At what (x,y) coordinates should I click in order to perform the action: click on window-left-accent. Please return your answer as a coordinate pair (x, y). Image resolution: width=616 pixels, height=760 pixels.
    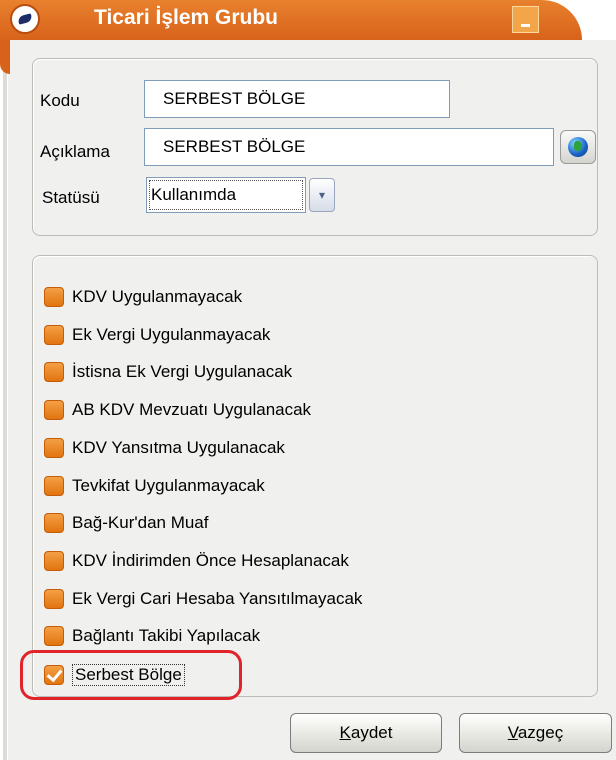
    Looking at the image, I should click on (5, 57).